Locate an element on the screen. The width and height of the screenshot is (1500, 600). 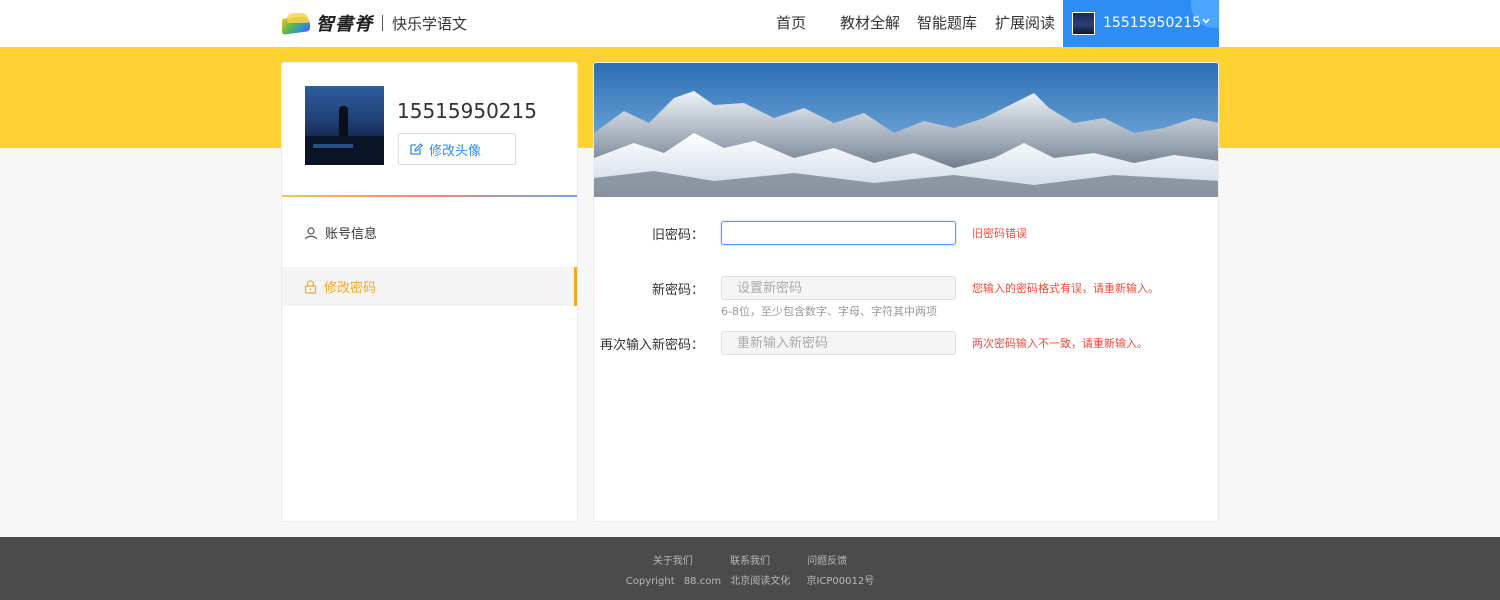
gradient-divider is located at coordinates (429, 196).